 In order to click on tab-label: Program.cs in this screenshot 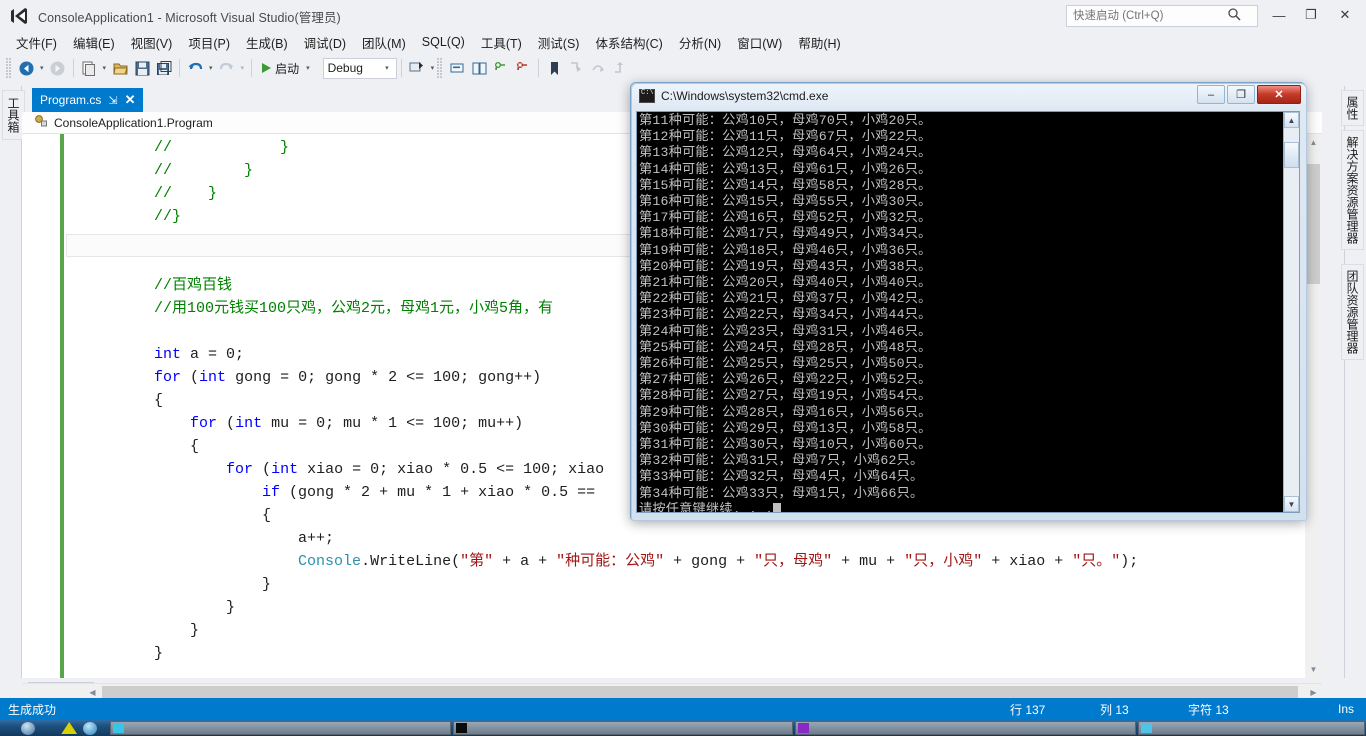, I will do `click(71, 100)`.